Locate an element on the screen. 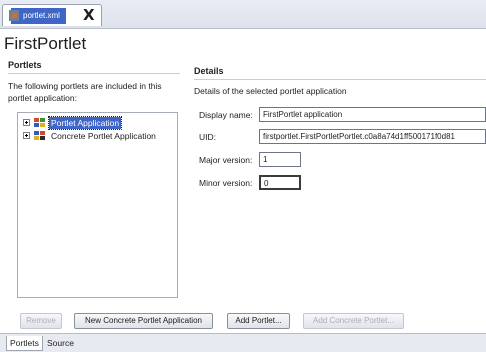 The width and height of the screenshot is (486, 352). details-heading: Details is located at coordinates (209, 71).